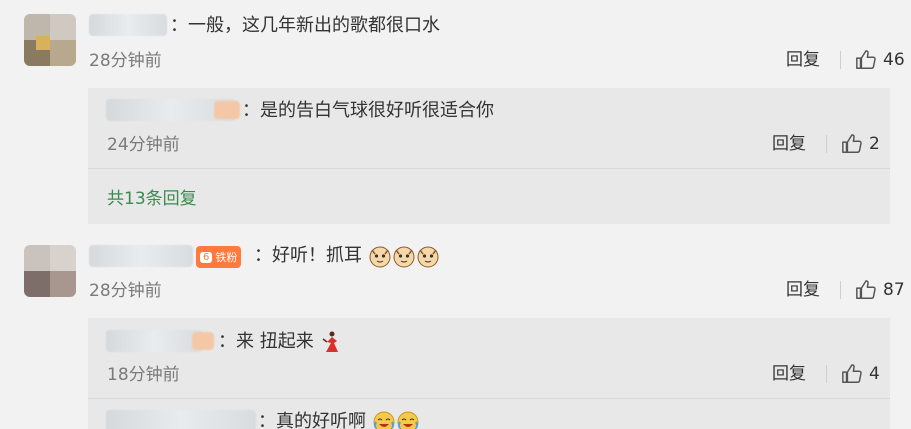 The width and height of the screenshot is (911, 429). What do you see at coordinates (894, 60) in the screenshot?
I see `like-count: 46` at bounding box center [894, 60].